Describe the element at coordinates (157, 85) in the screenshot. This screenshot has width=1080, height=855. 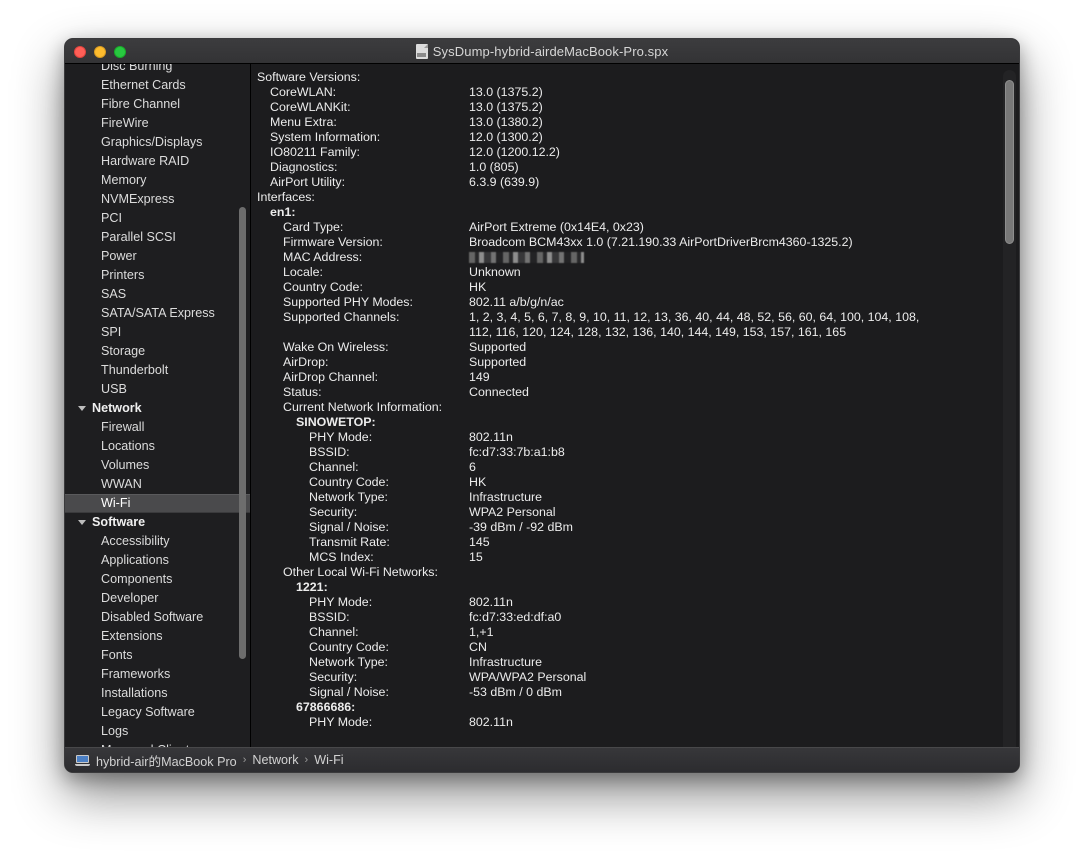
I see `sidebar-item-ethernet-cards: Ethernet Cards` at that location.